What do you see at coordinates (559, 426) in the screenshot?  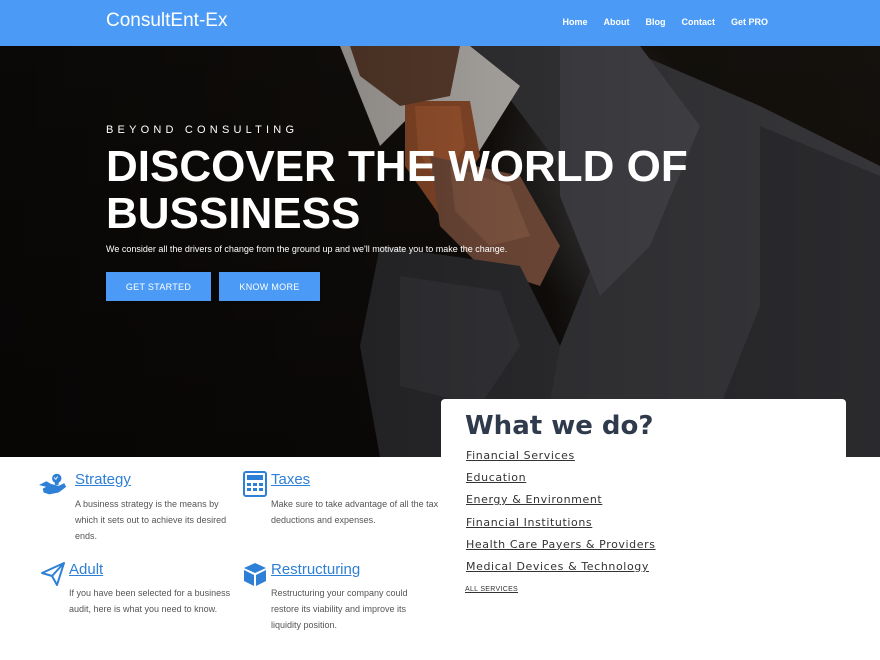 I see `what-we-do-title: What we do?` at bounding box center [559, 426].